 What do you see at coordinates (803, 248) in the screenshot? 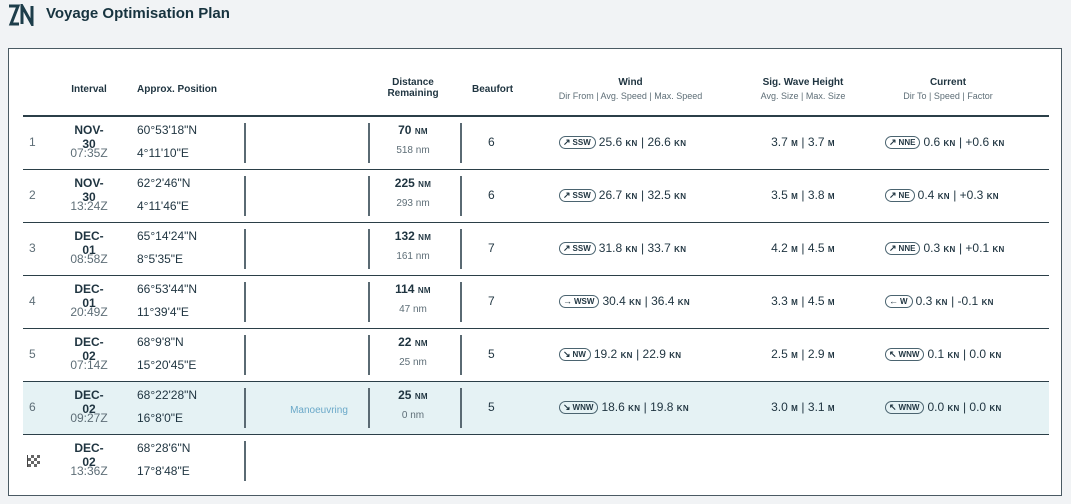
I see `row-wave: 4.2 M | 4.5 M` at bounding box center [803, 248].